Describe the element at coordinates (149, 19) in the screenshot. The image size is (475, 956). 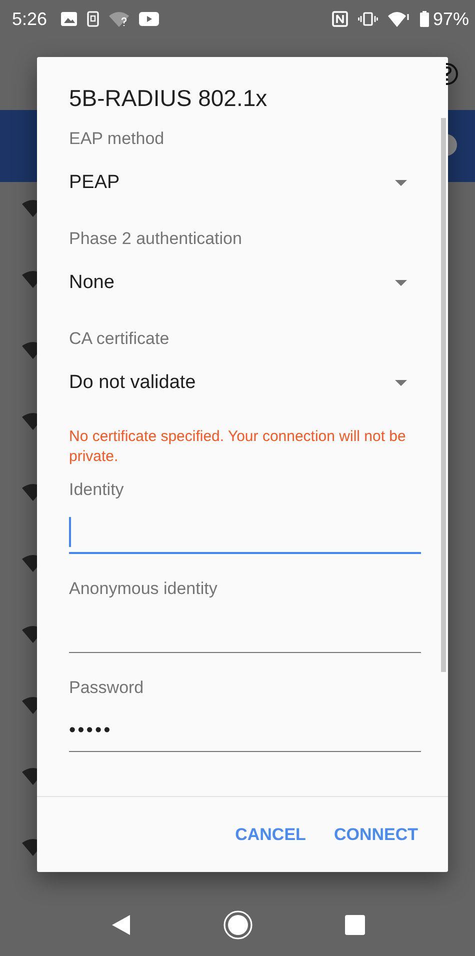
I see `play-icon` at that location.